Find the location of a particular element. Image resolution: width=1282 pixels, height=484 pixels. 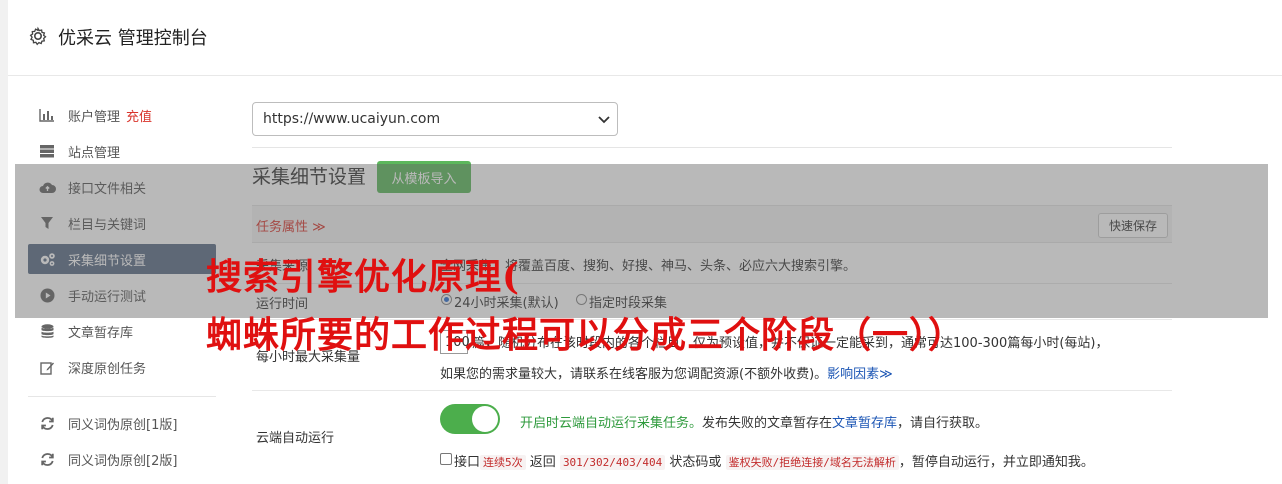

sidebar-item-label: 同义词伪原创[1版] is located at coordinates (123, 425).